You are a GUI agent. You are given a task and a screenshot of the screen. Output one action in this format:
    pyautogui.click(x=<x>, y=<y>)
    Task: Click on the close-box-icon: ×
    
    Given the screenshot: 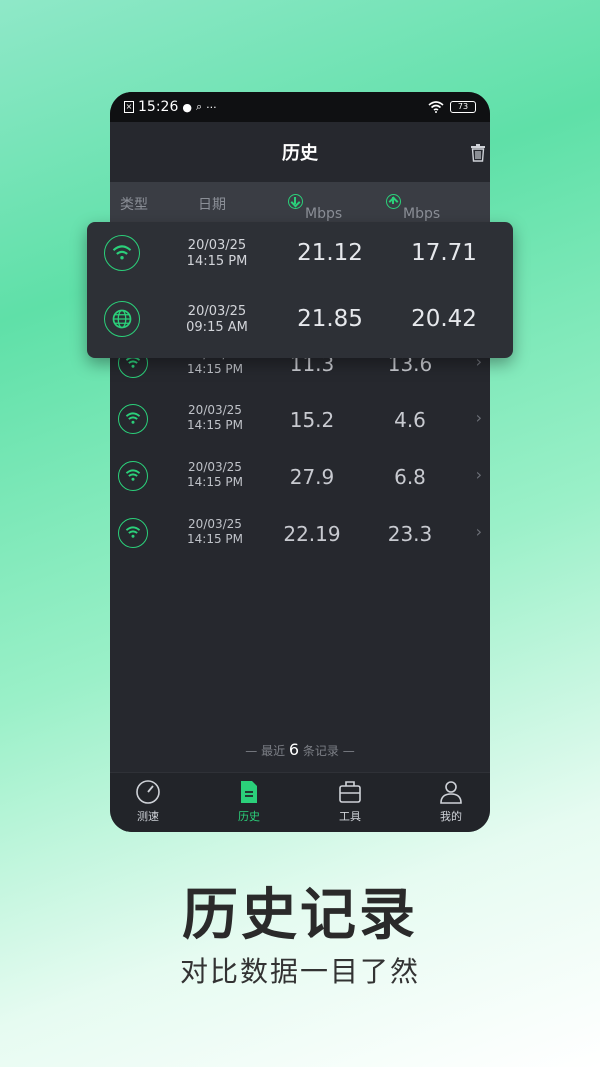 What is the action you would take?
    pyautogui.click(x=129, y=107)
    